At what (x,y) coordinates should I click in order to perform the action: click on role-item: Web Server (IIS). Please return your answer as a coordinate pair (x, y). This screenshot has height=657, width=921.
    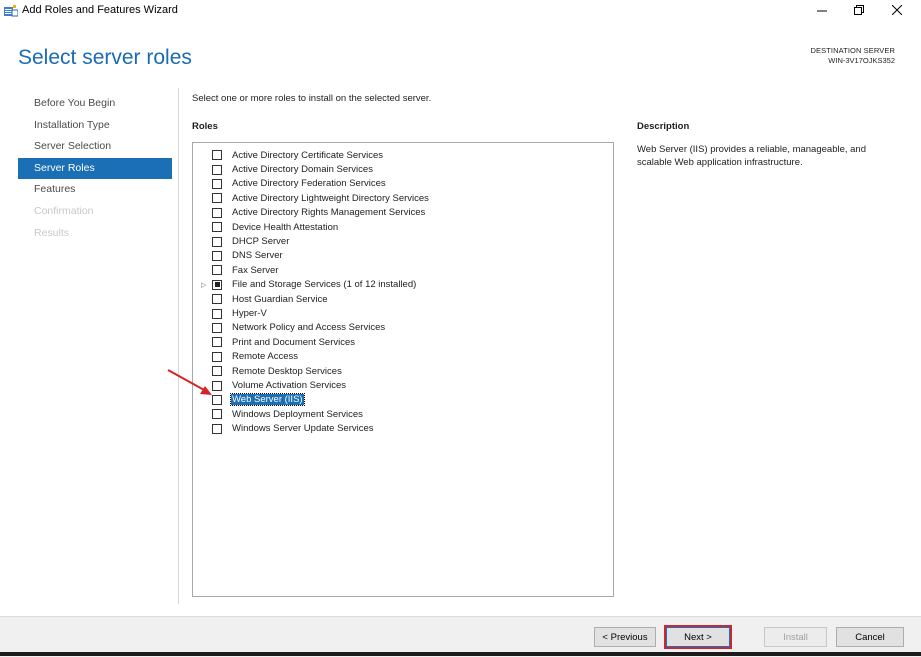
    Looking at the image, I should click on (403, 400).